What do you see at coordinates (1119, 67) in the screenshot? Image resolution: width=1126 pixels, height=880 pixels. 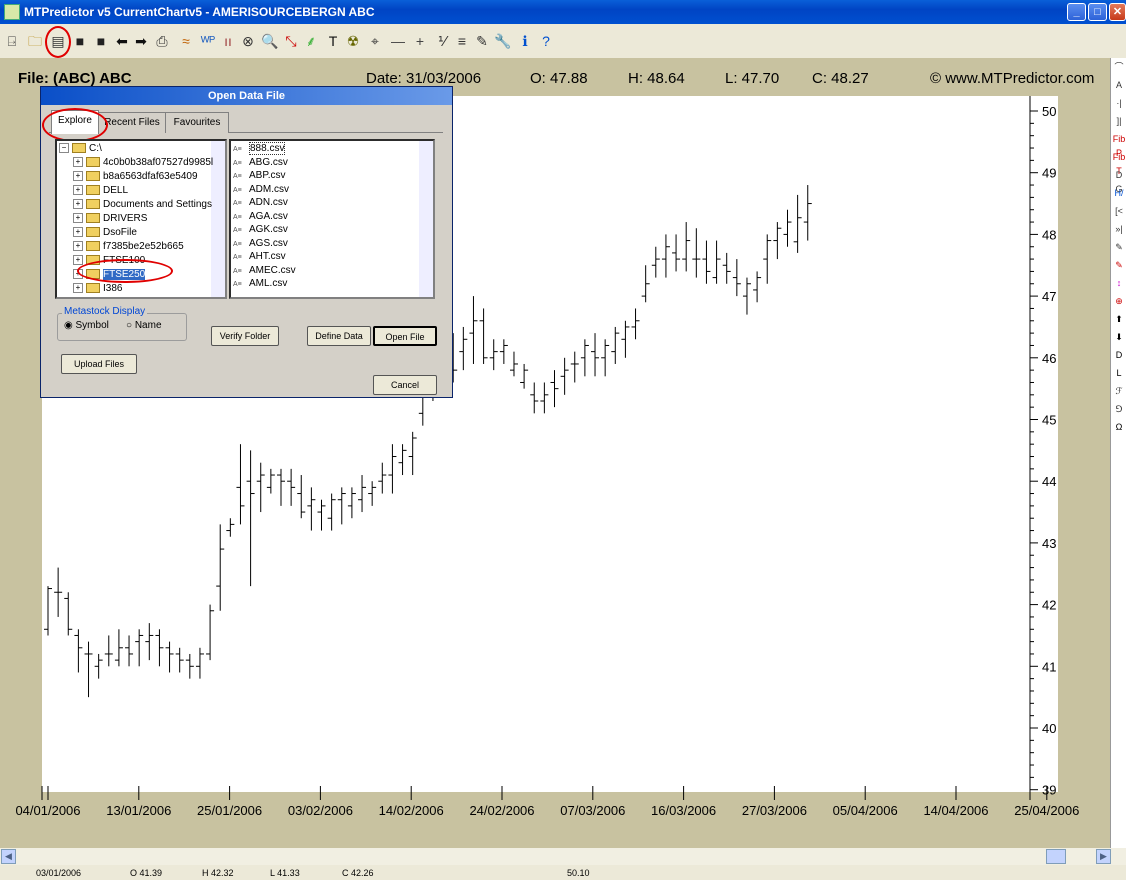 I see `right-tool-1-icon: ⌒` at bounding box center [1119, 67].